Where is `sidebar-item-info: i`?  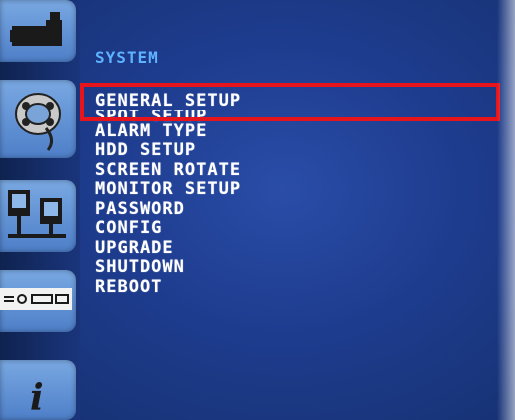 sidebar-item-info: i is located at coordinates (38, 390).